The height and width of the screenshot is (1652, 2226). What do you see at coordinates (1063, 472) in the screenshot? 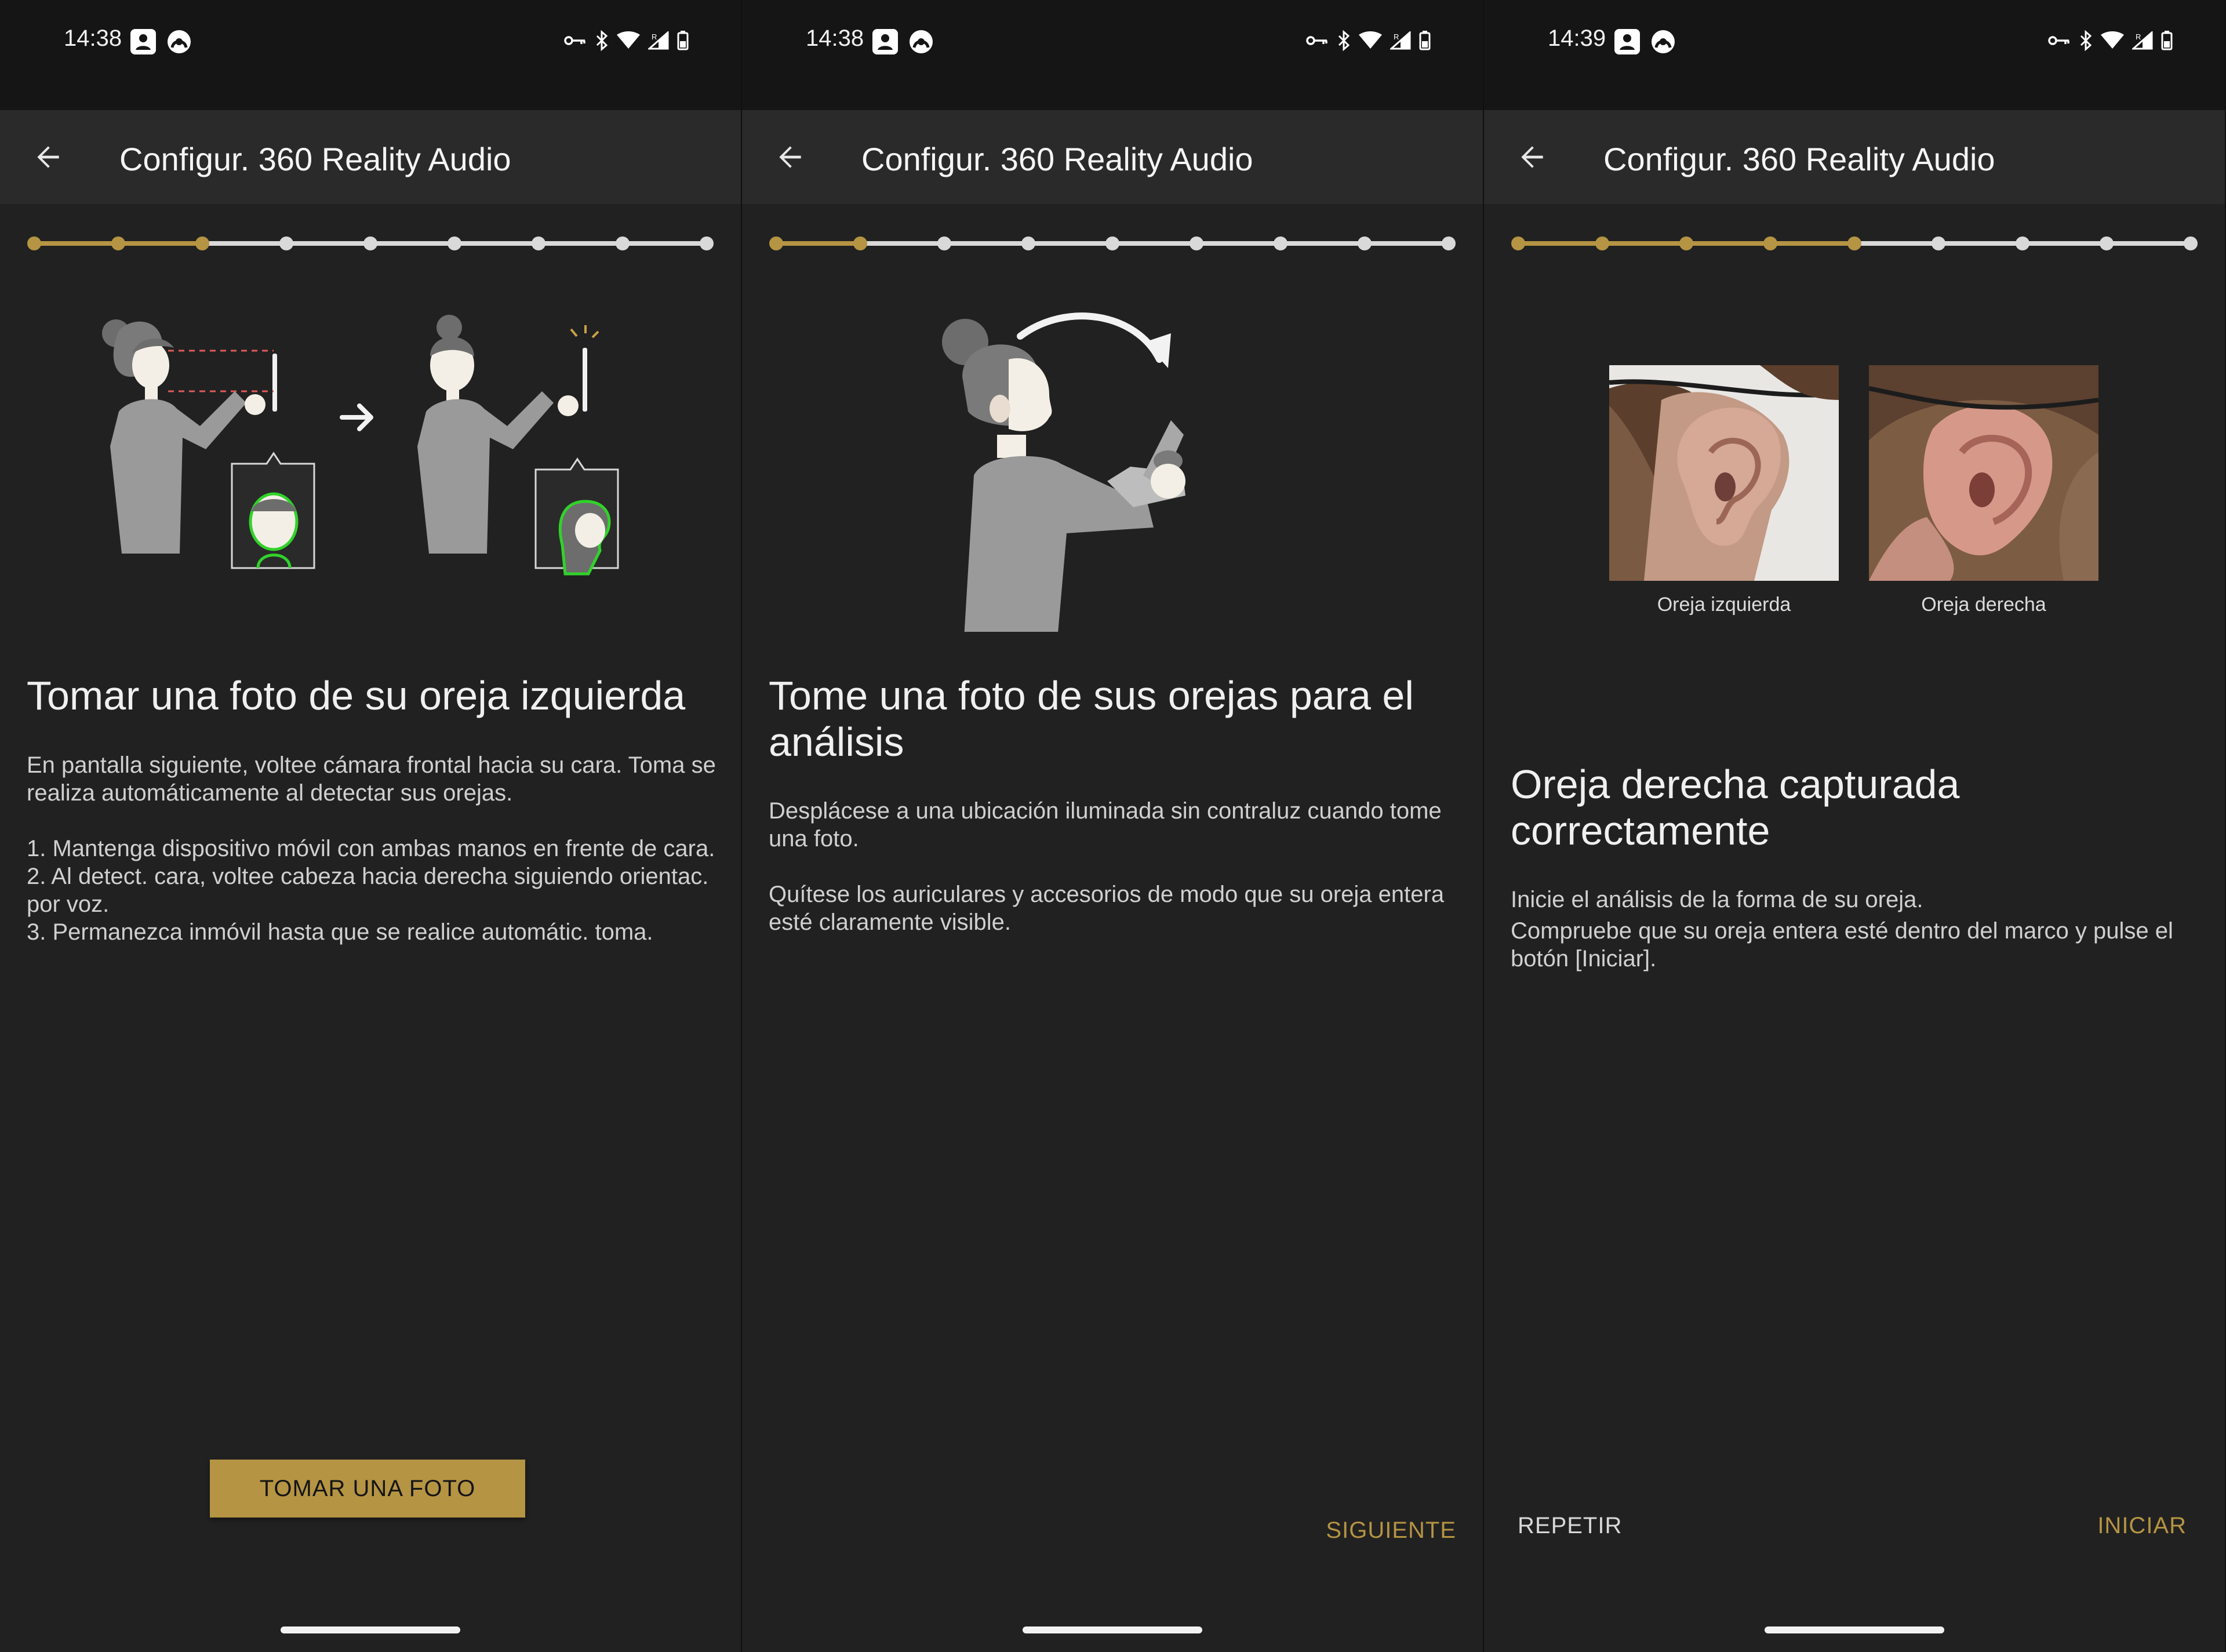
I see `illustration-turn-head` at bounding box center [1063, 472].